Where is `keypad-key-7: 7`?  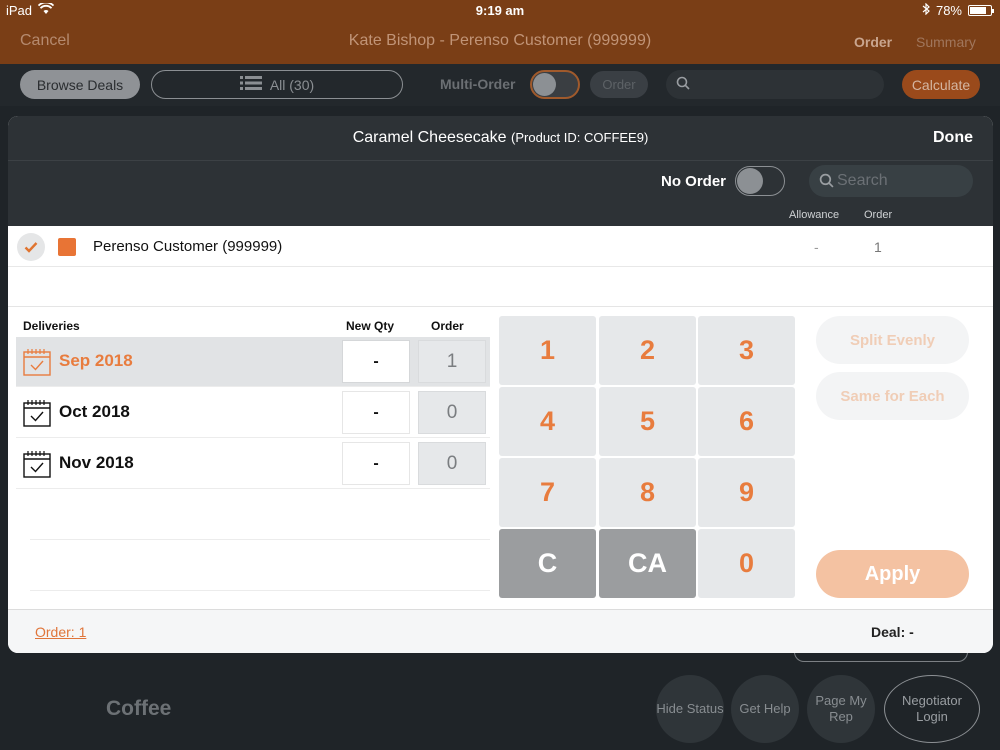
keypad-key-7: 7 is located at coordinates (547, 492).